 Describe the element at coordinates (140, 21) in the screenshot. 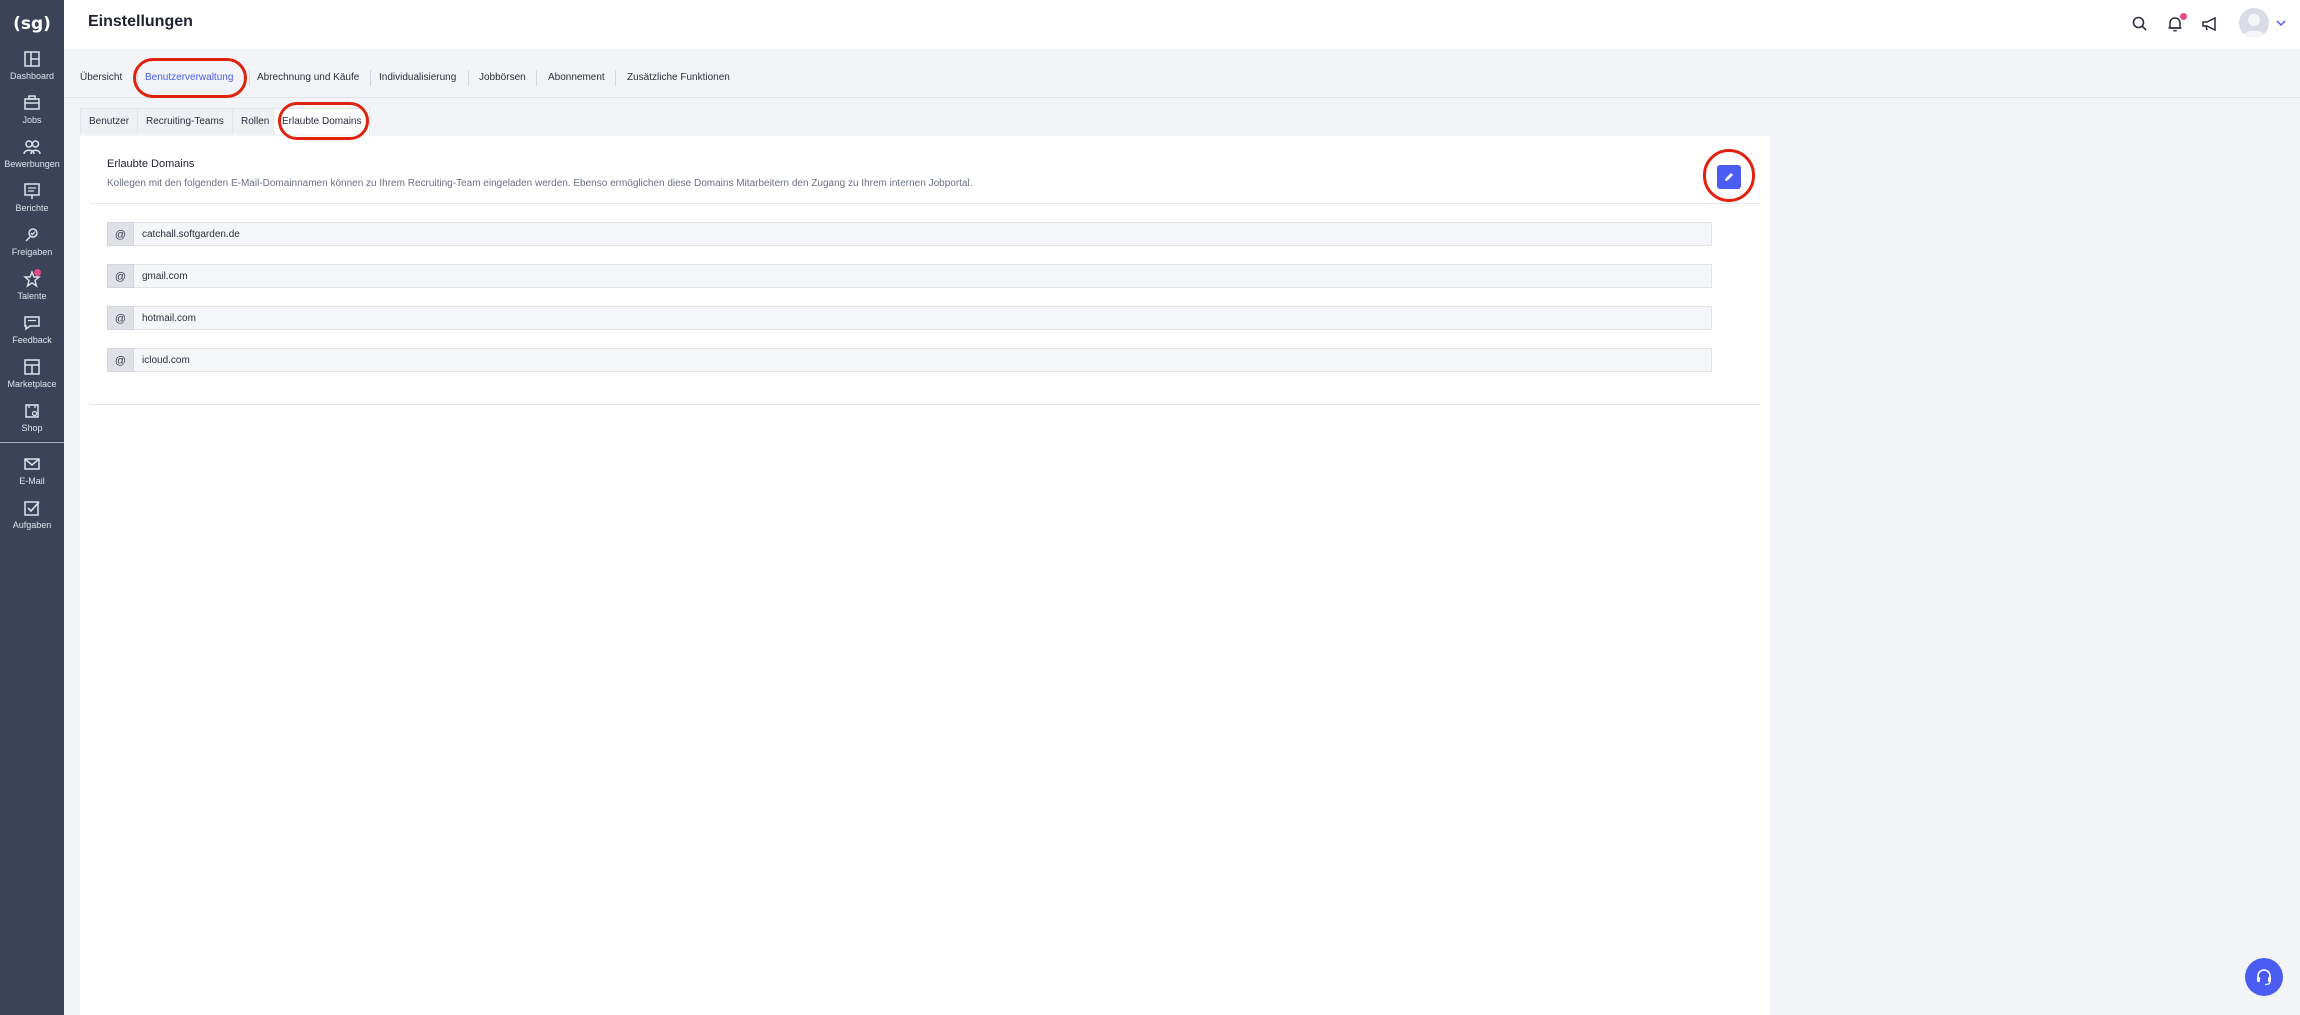

I see `page-title: Einstellungen` at that location.